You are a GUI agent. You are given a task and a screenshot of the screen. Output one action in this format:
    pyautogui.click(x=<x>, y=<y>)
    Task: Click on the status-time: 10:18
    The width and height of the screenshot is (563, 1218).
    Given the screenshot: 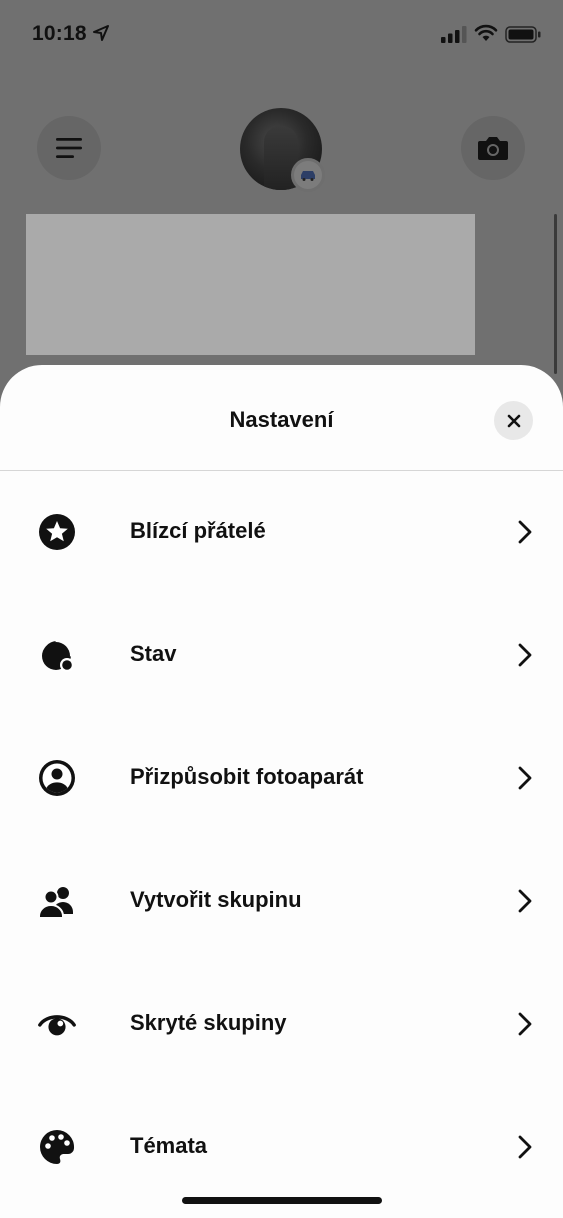 What is the action you would take?
    pyautogui.click(x=59, y=33)
    